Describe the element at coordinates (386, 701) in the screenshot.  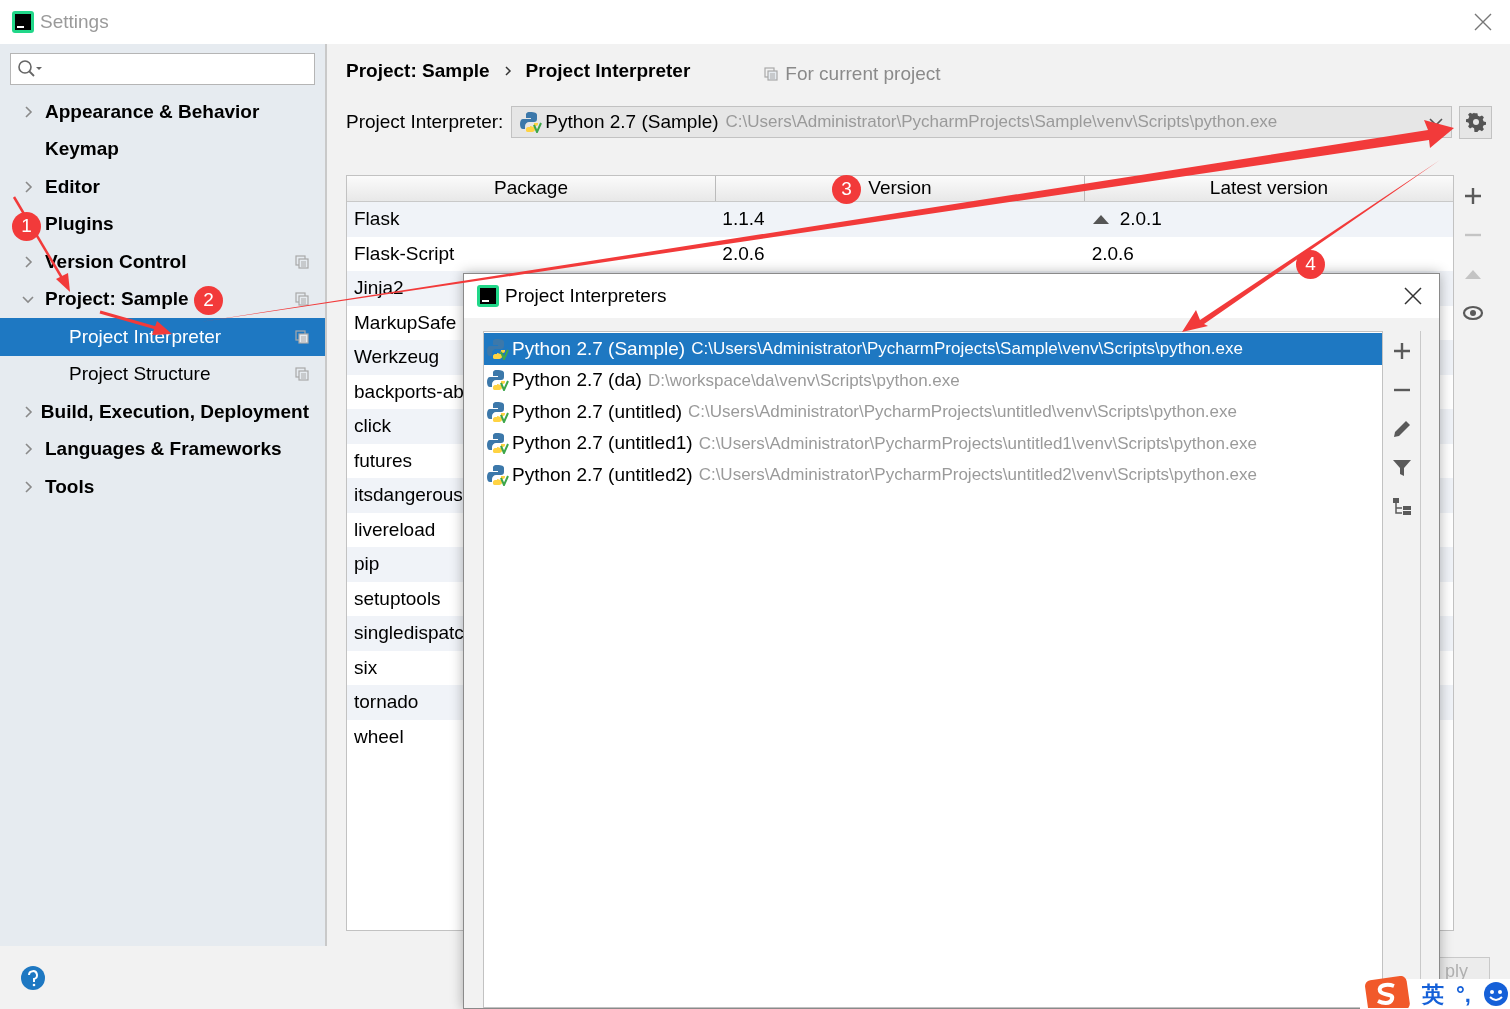
I see `table-cell: tornado` at that location.